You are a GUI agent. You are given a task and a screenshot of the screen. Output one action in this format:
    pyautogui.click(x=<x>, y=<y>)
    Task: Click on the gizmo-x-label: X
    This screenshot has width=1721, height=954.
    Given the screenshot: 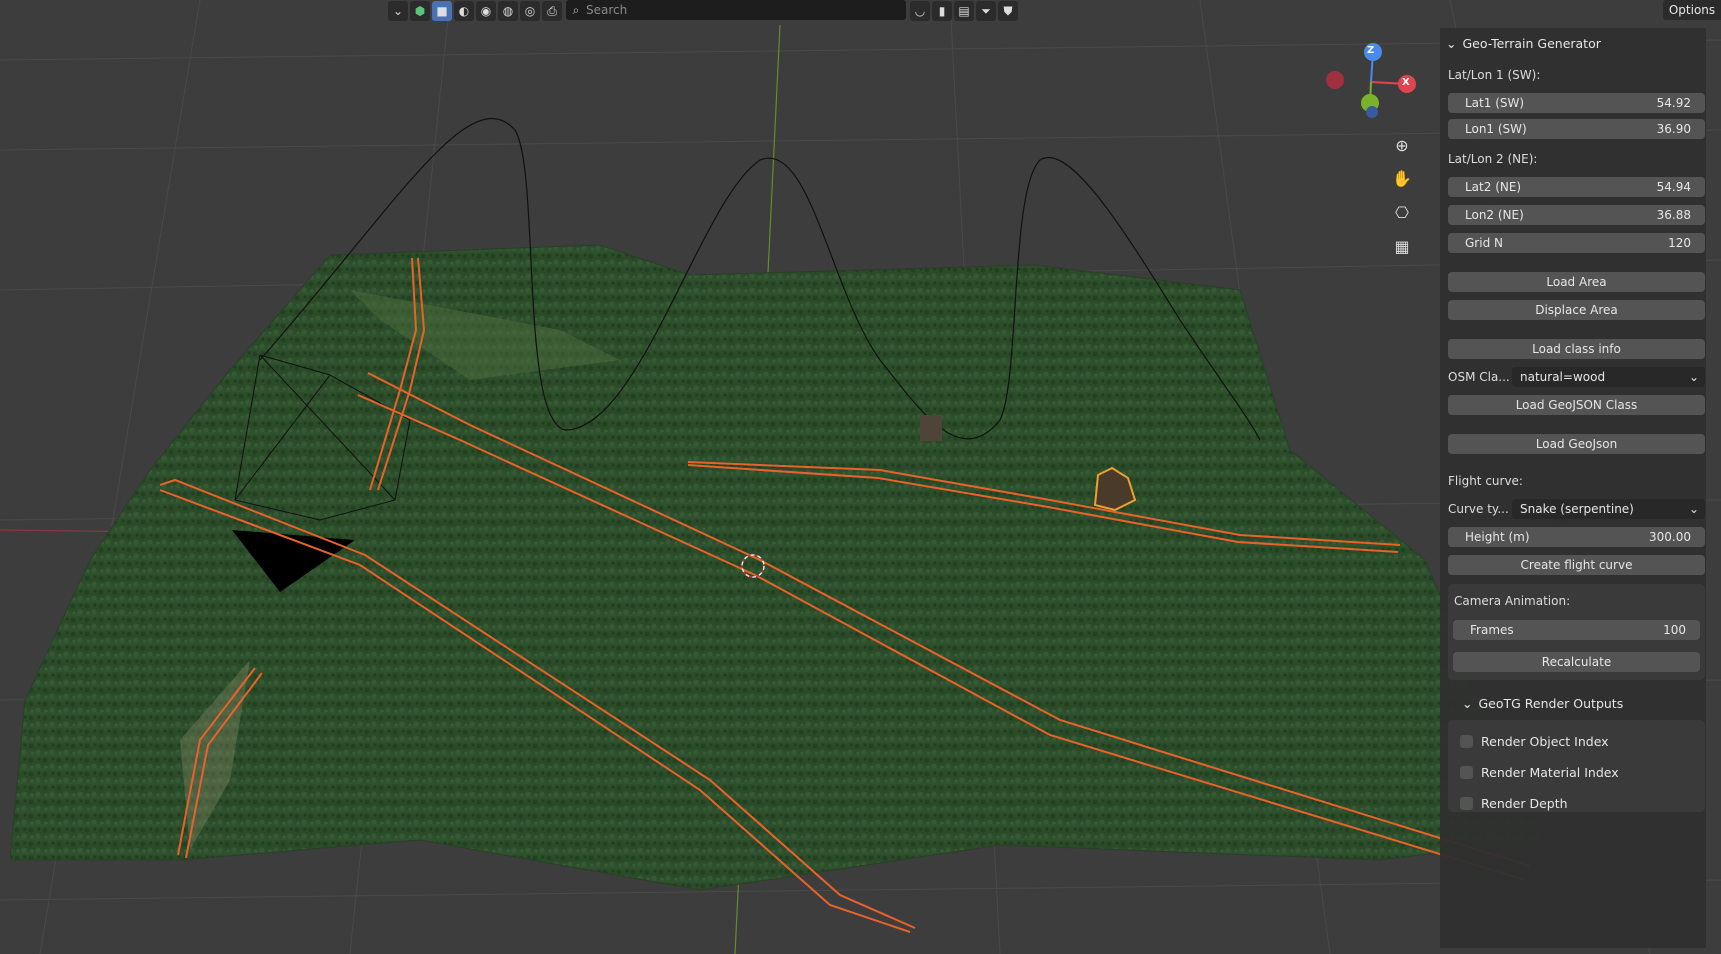 What is the action you would take?
    pyautogui.click(x=1406, y=82)
    